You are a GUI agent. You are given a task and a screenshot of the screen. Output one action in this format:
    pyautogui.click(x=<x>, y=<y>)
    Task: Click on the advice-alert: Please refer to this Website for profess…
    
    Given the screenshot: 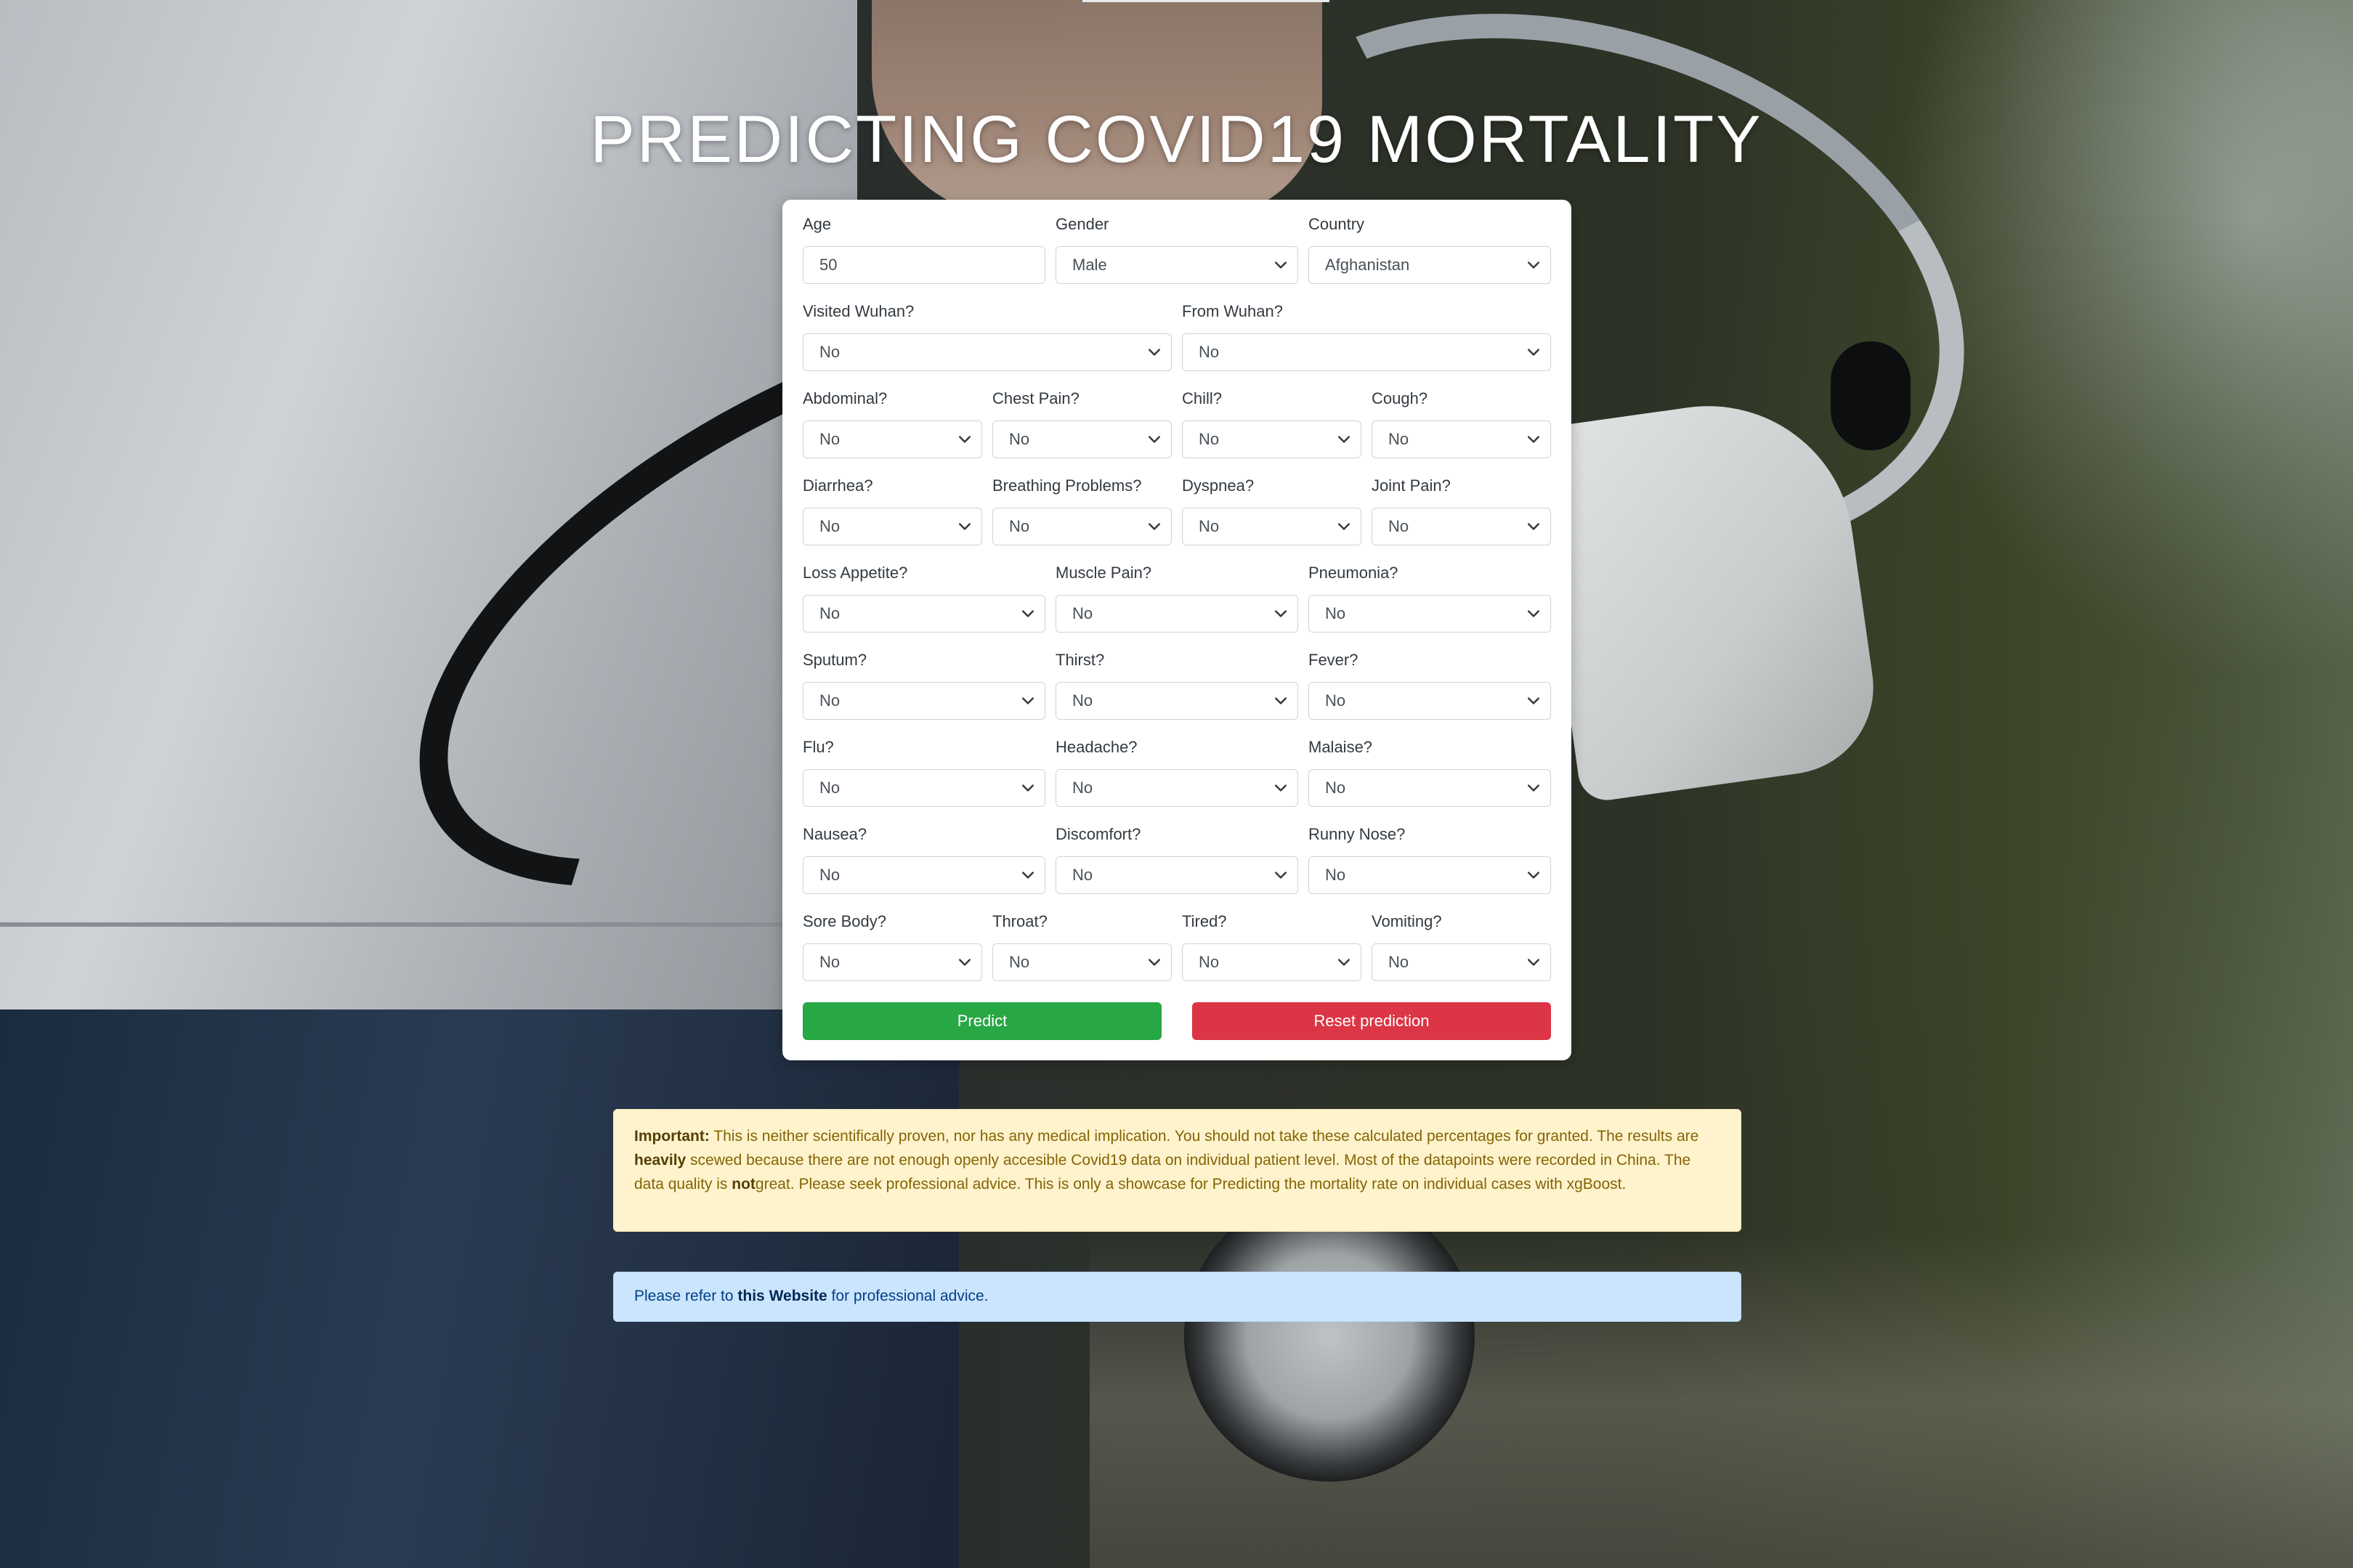 What is the action you would take?
    pyautogui.click(x=1177, y=1297)
    